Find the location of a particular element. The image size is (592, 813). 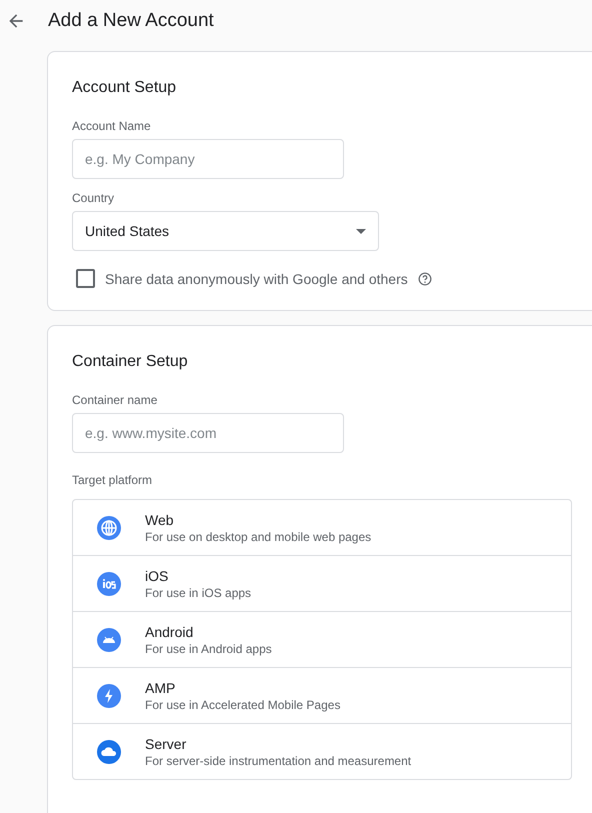

platform-option: Web For use on desktop and mobile web pages is located at coordinates (322, 527).